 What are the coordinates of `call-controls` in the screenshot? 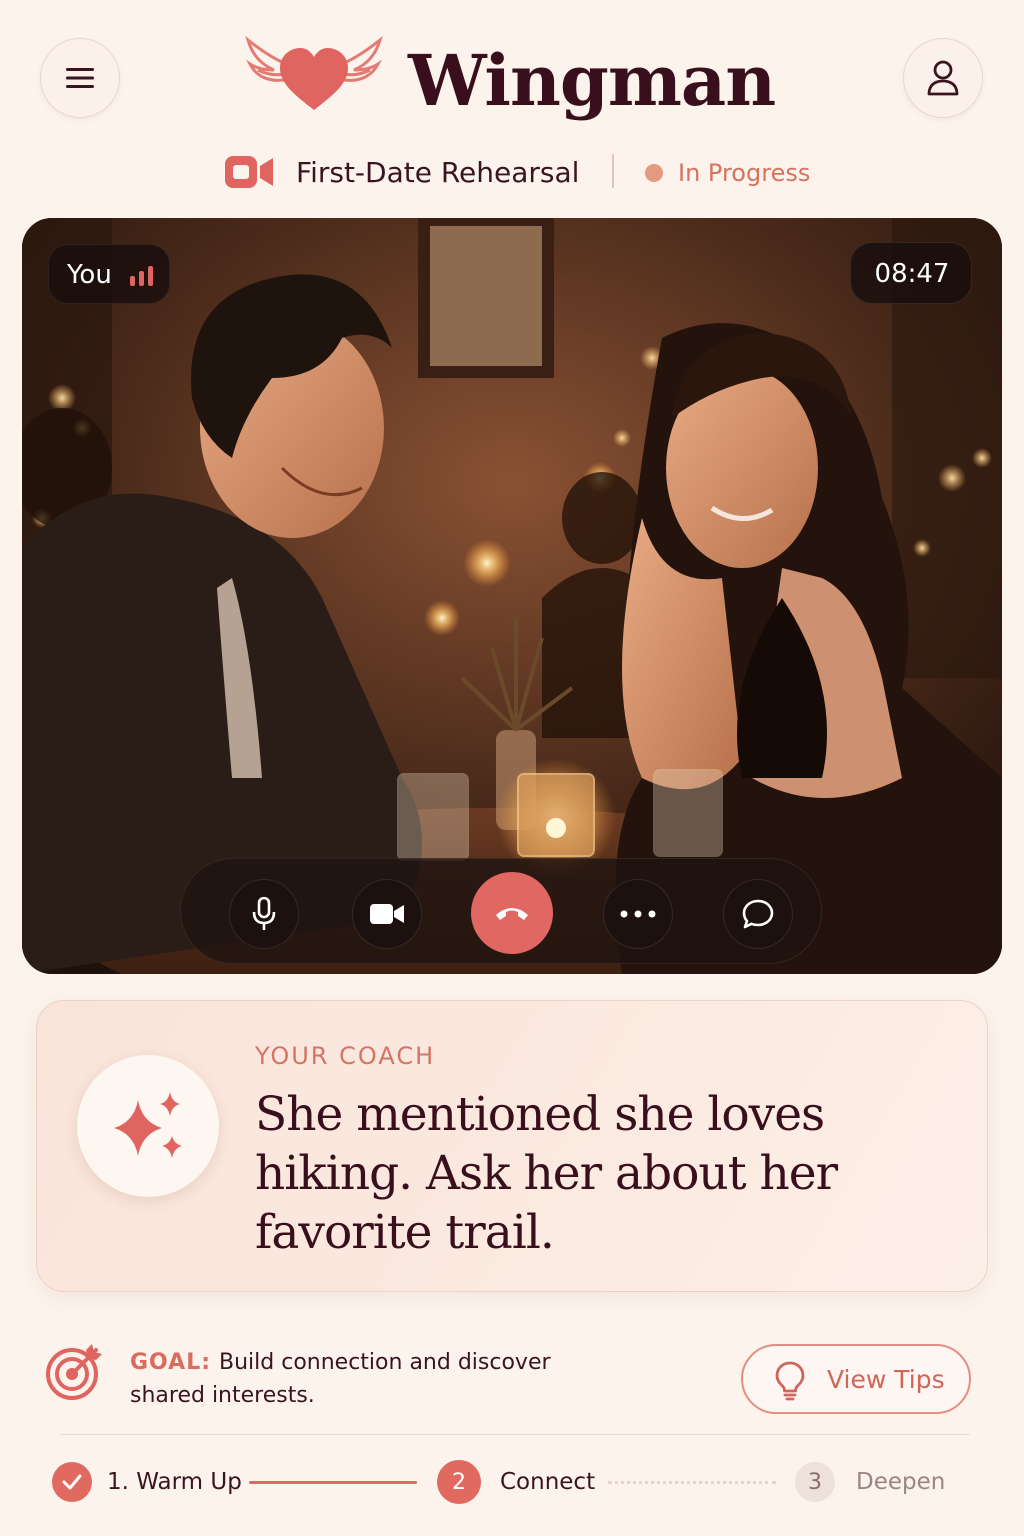 It's located at (501, 911).